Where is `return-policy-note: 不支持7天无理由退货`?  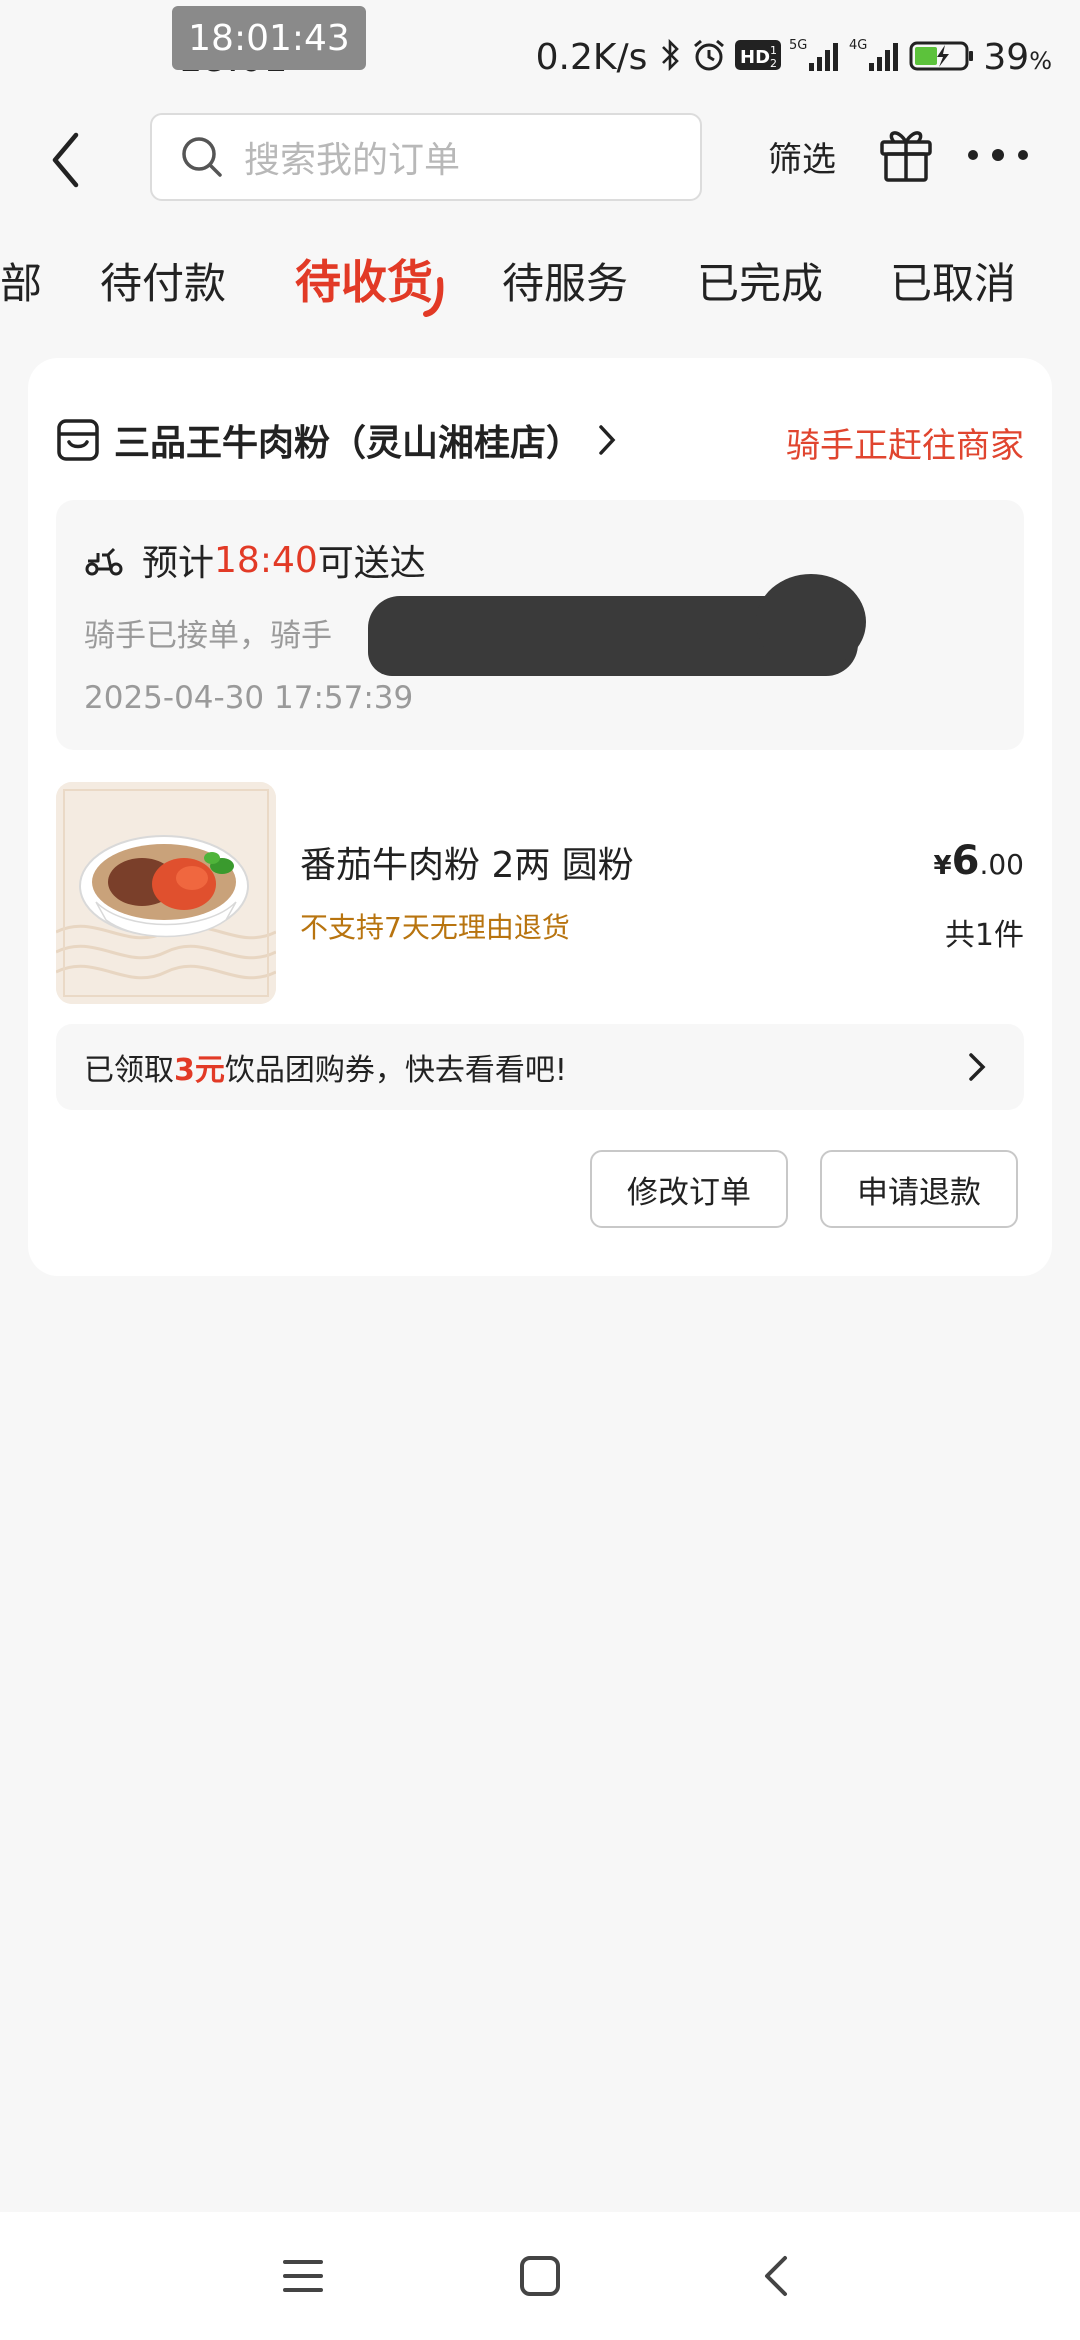
return-policy-note: 不支持7天无理由退货 is located at coordinates (435, 927).